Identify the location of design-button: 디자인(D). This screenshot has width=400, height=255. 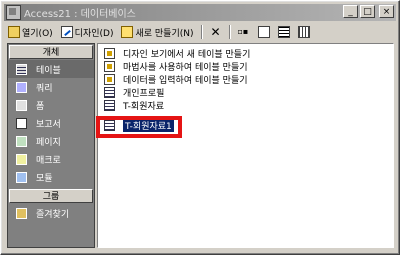
(87, 32).